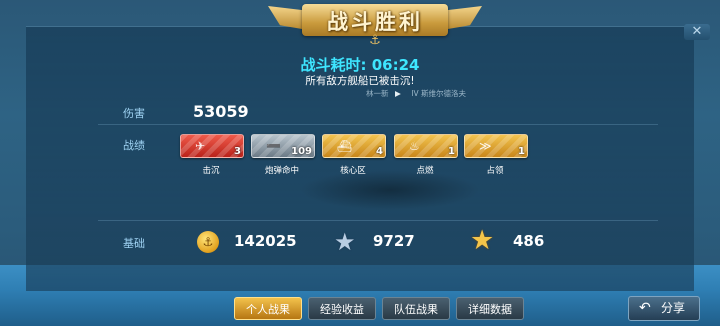  What do you see at coordinates (462, 18) in the screenshot?
I see `banner-right-wing` at bounding box center [462, 18].